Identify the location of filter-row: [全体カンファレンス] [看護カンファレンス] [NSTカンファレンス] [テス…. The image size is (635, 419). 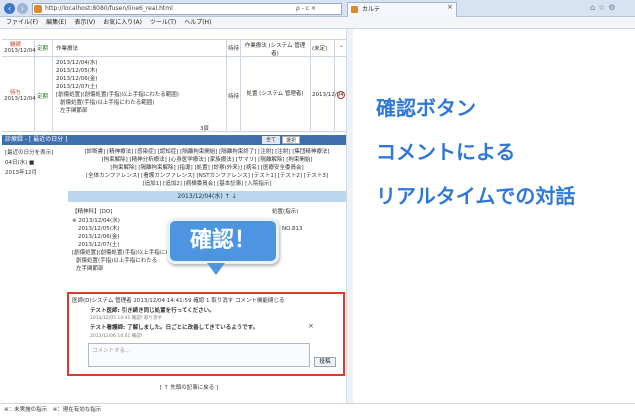
(207, 176).